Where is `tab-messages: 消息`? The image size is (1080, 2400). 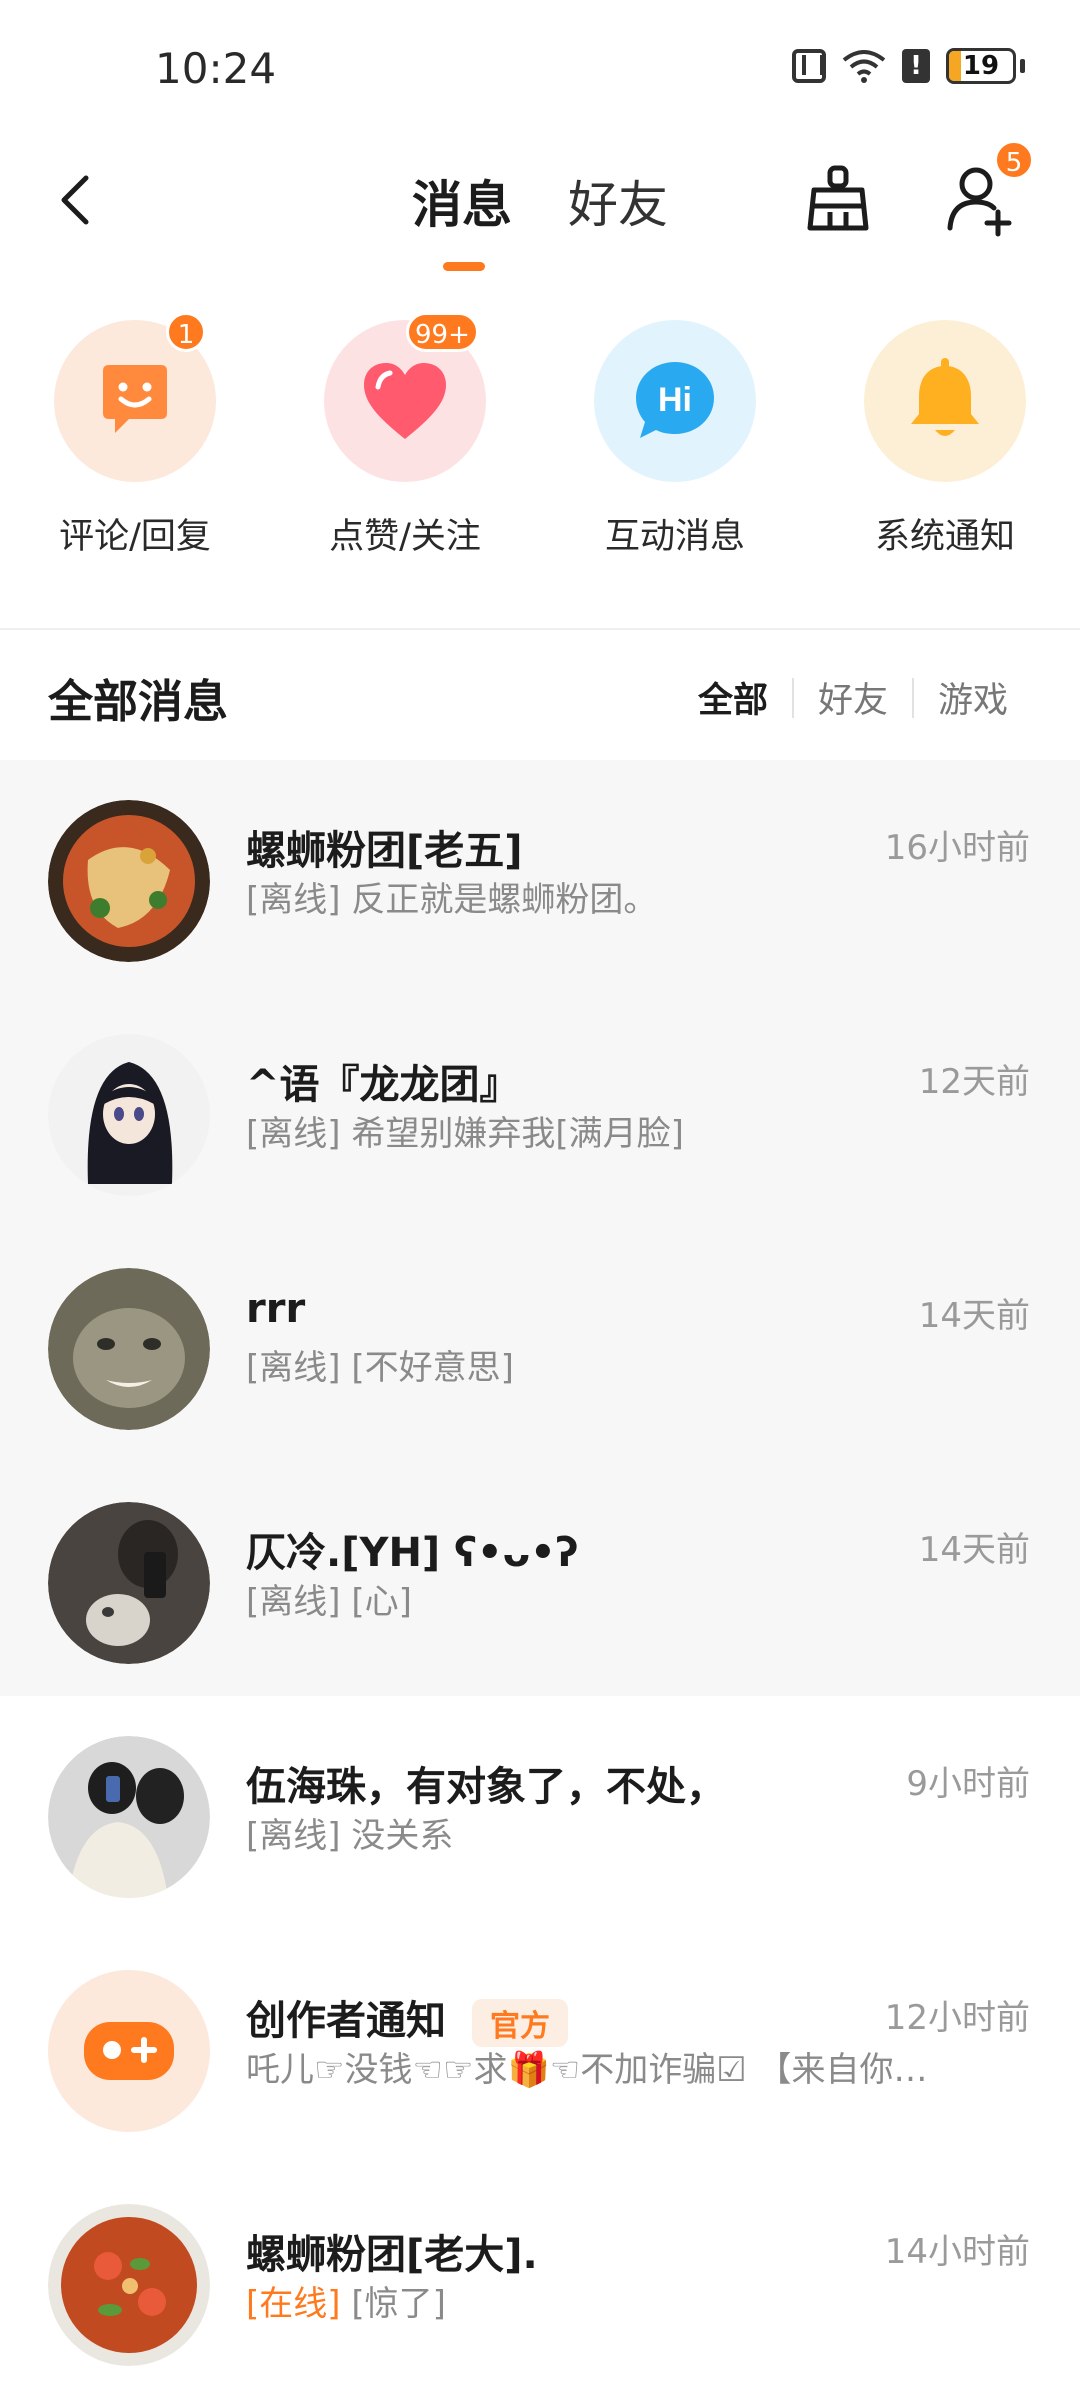 tab-messages: 消息 is located at coordinates (462, 201).